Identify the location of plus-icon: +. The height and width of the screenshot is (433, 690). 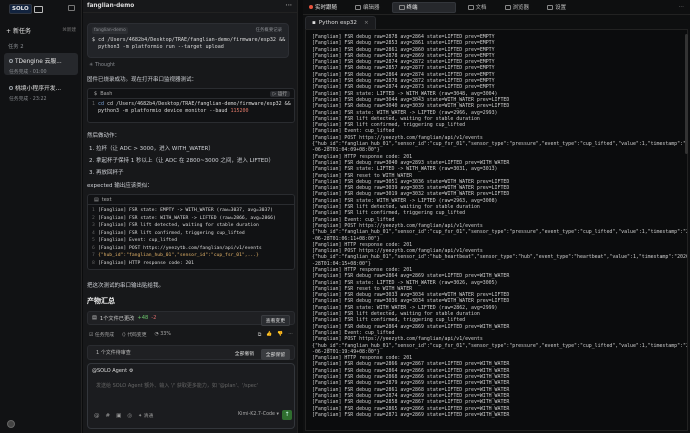
(9, 31).